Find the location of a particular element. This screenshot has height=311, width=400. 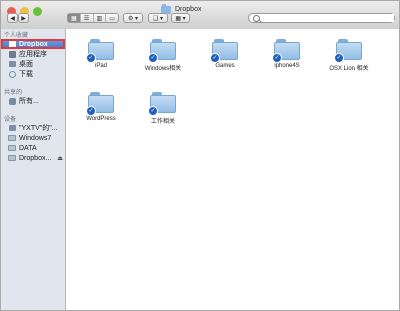

sidebar-item-dropbox: Dropbox is located at coordinates (33, 44).